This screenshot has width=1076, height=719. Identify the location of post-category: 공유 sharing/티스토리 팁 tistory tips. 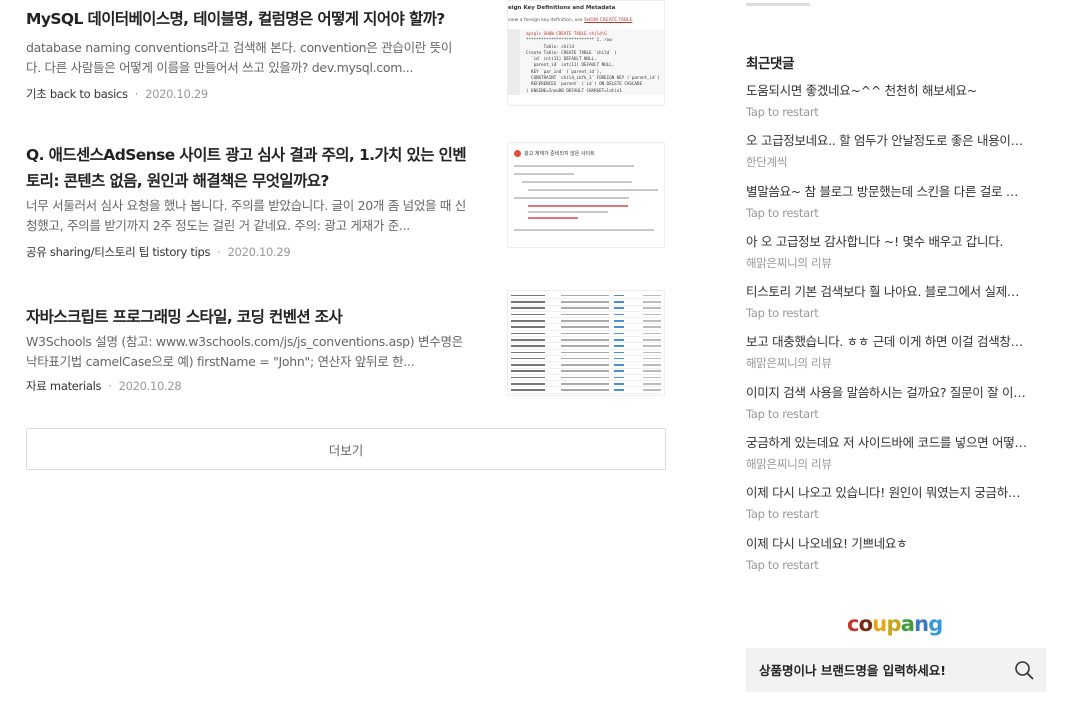
(118, 252).